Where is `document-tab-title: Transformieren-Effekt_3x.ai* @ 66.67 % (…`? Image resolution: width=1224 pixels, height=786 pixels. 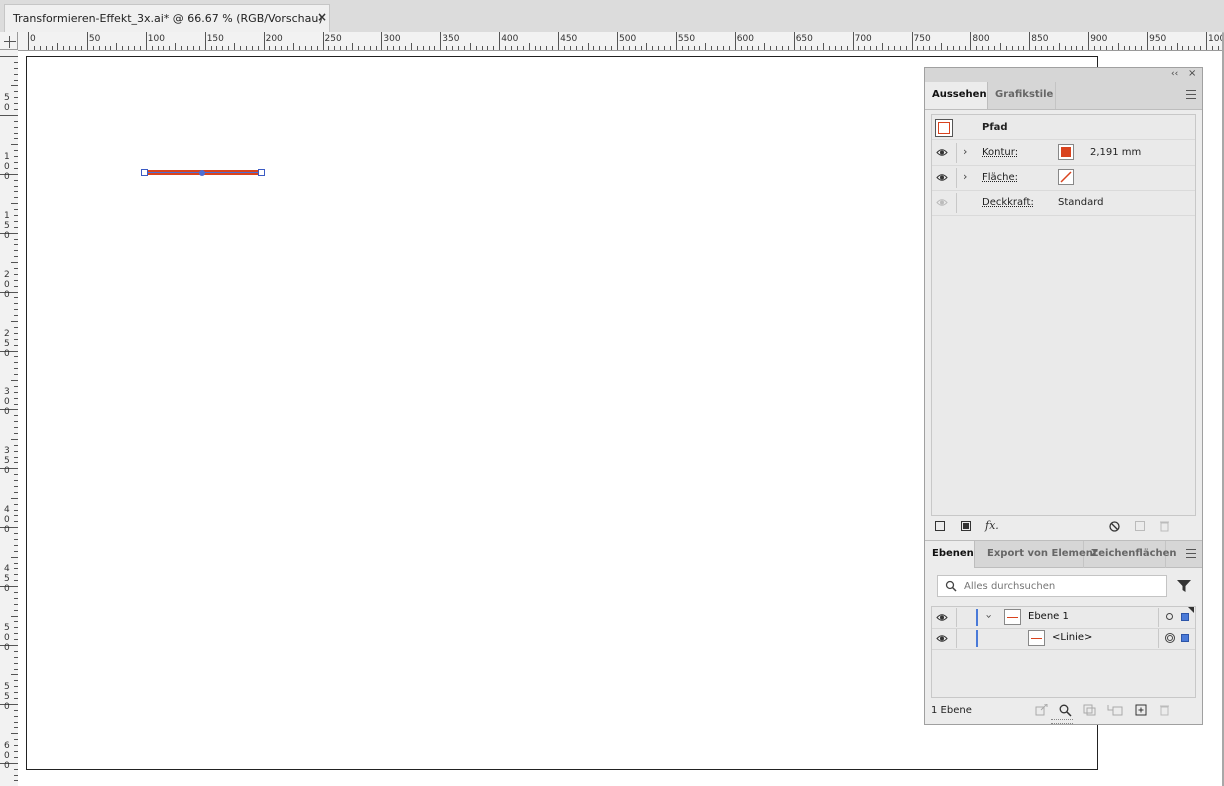 document-tab-title: Transformieren-Effekt_3x.ai* @ 66.67 % (… is located at coordinates (168, 18).